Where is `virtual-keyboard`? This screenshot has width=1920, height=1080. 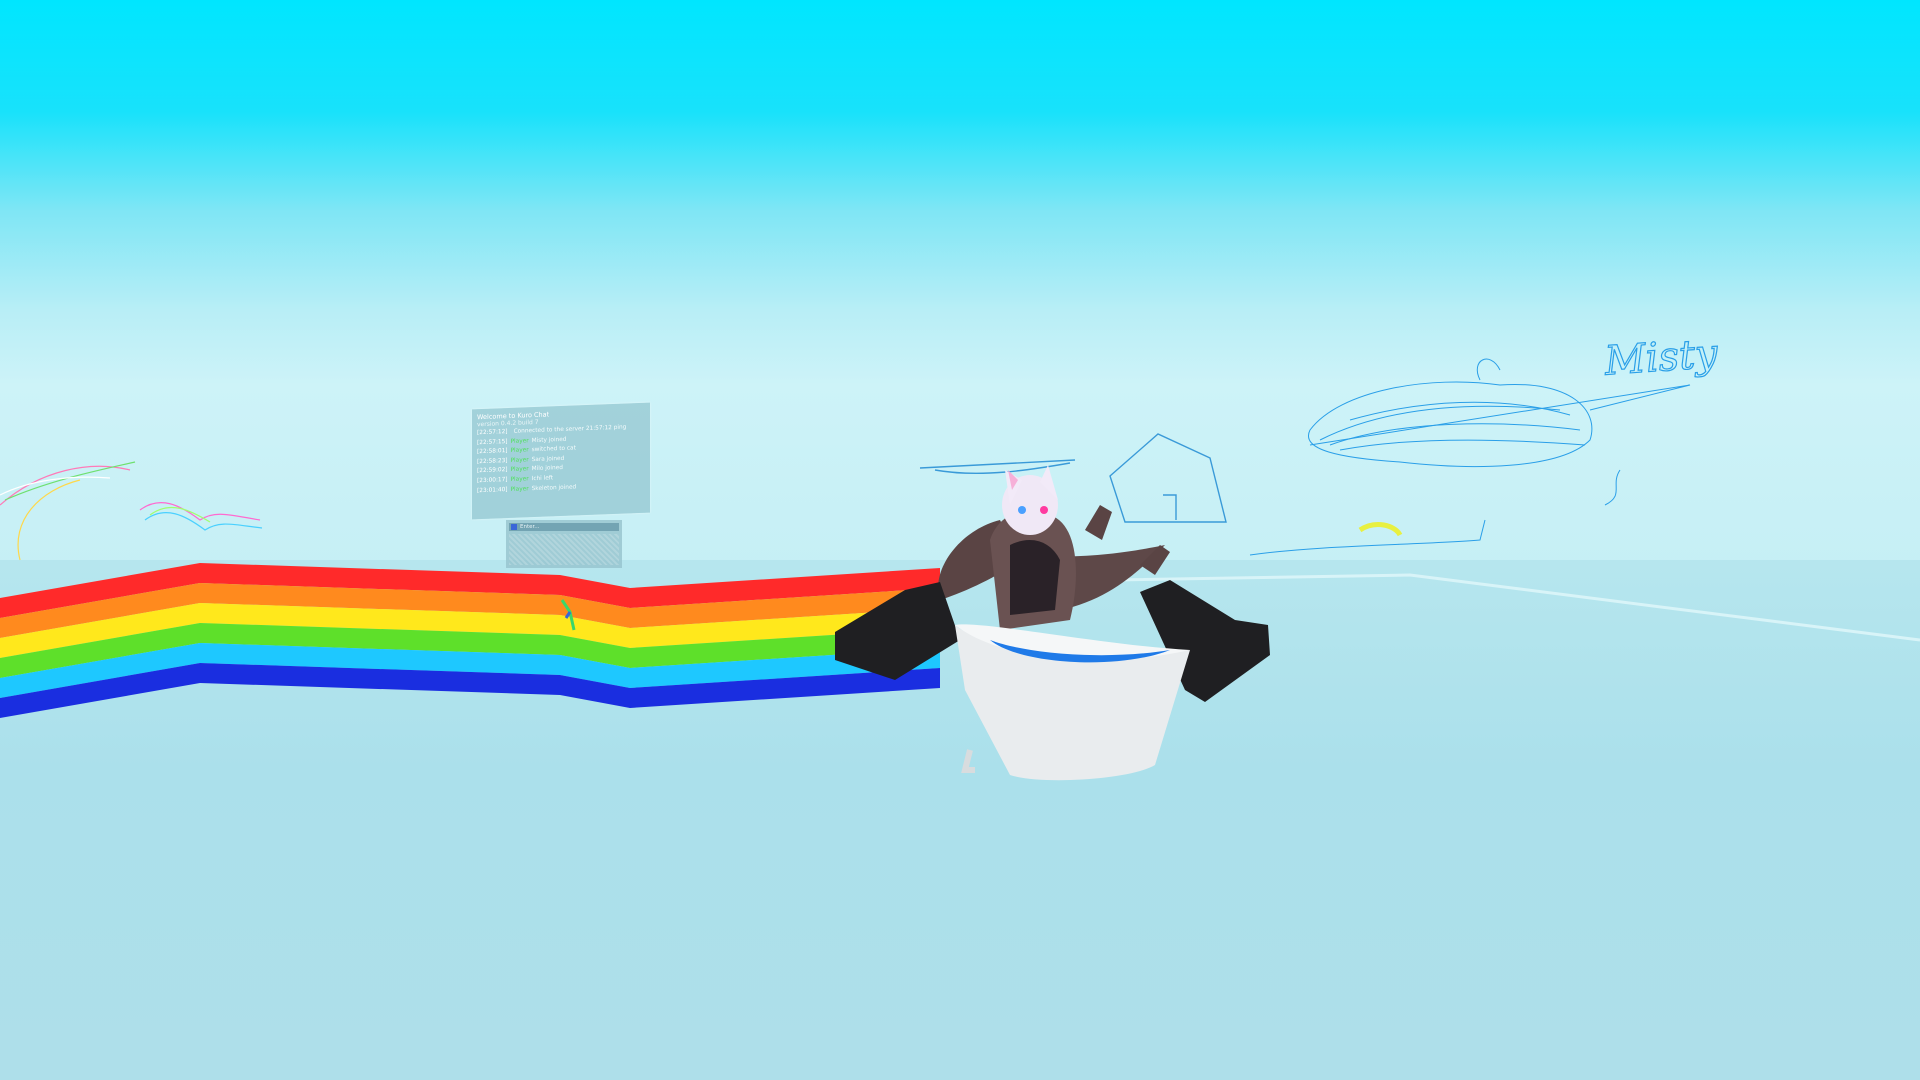 virtual-keyboard is located at coordinates (564, 549).